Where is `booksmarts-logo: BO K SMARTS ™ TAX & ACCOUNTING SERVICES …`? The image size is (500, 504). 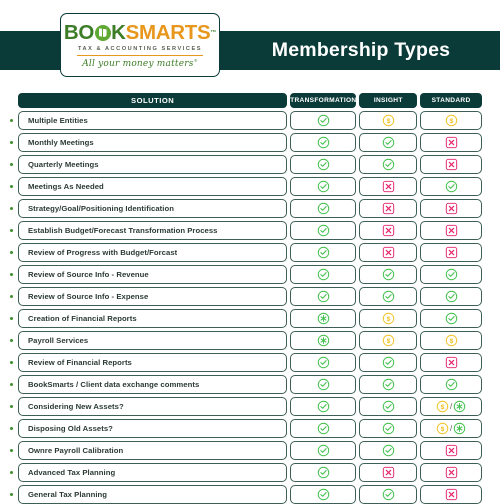 booksmarts-logo: BO K SMARTS ™ TAX & ACCOUNTING SERVICES … is located at coordinates (140, 45).